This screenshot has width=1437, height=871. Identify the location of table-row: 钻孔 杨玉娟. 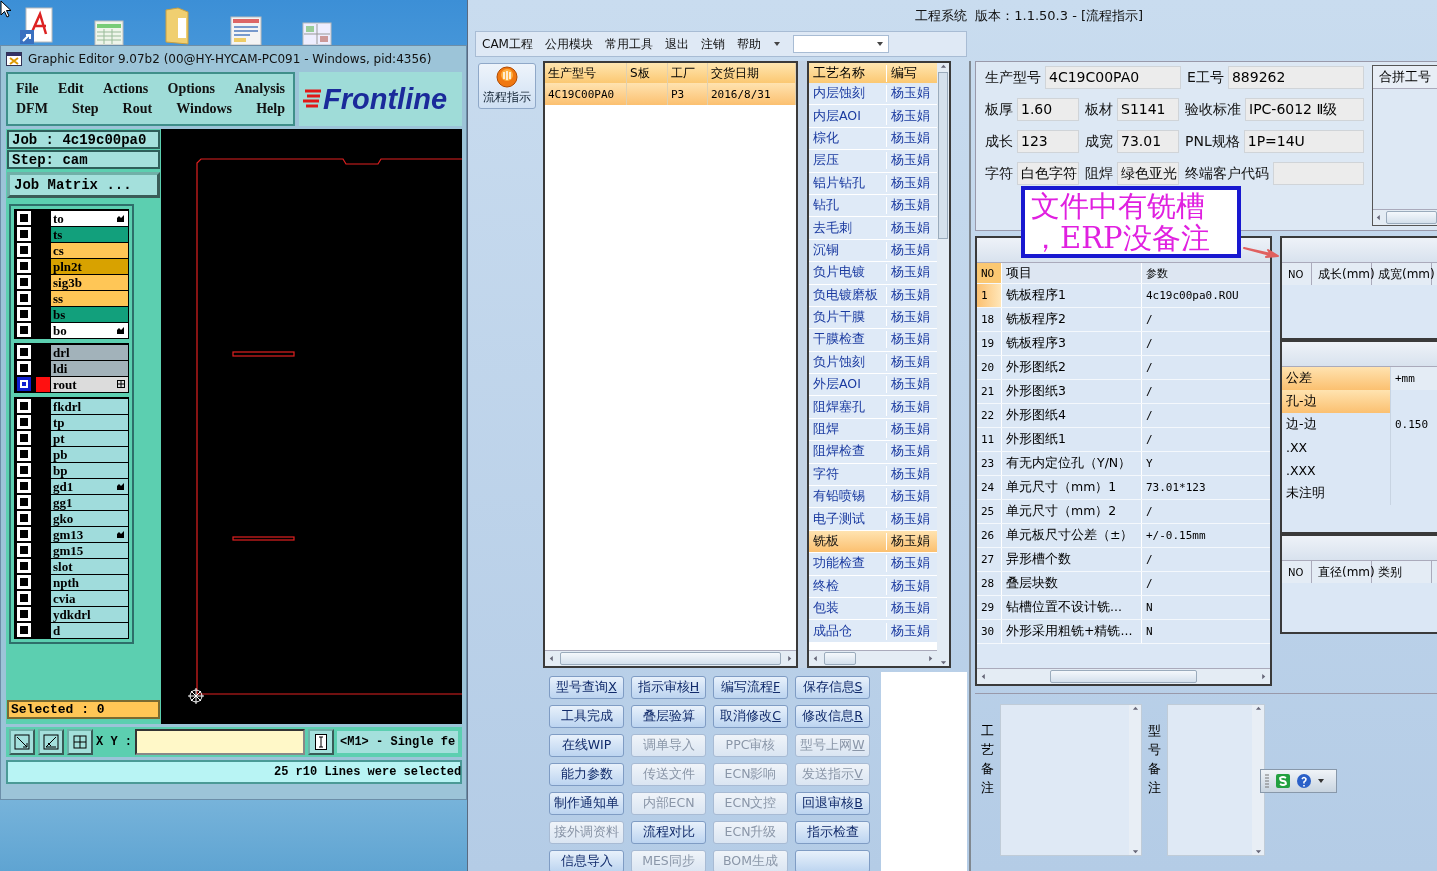
(873, 206).